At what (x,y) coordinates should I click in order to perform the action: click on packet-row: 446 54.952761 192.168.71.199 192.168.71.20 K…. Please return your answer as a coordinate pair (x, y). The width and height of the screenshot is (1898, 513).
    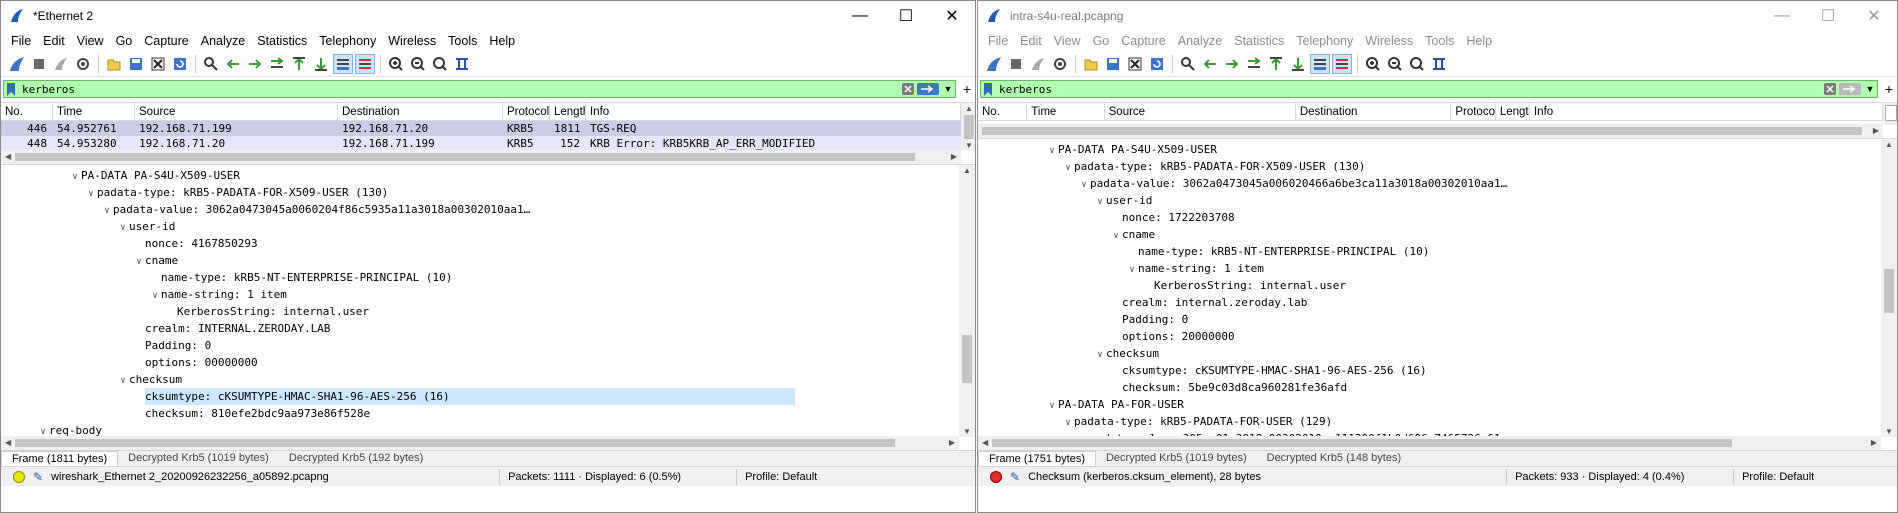
    Looking at the image, I should click on (481, 128).